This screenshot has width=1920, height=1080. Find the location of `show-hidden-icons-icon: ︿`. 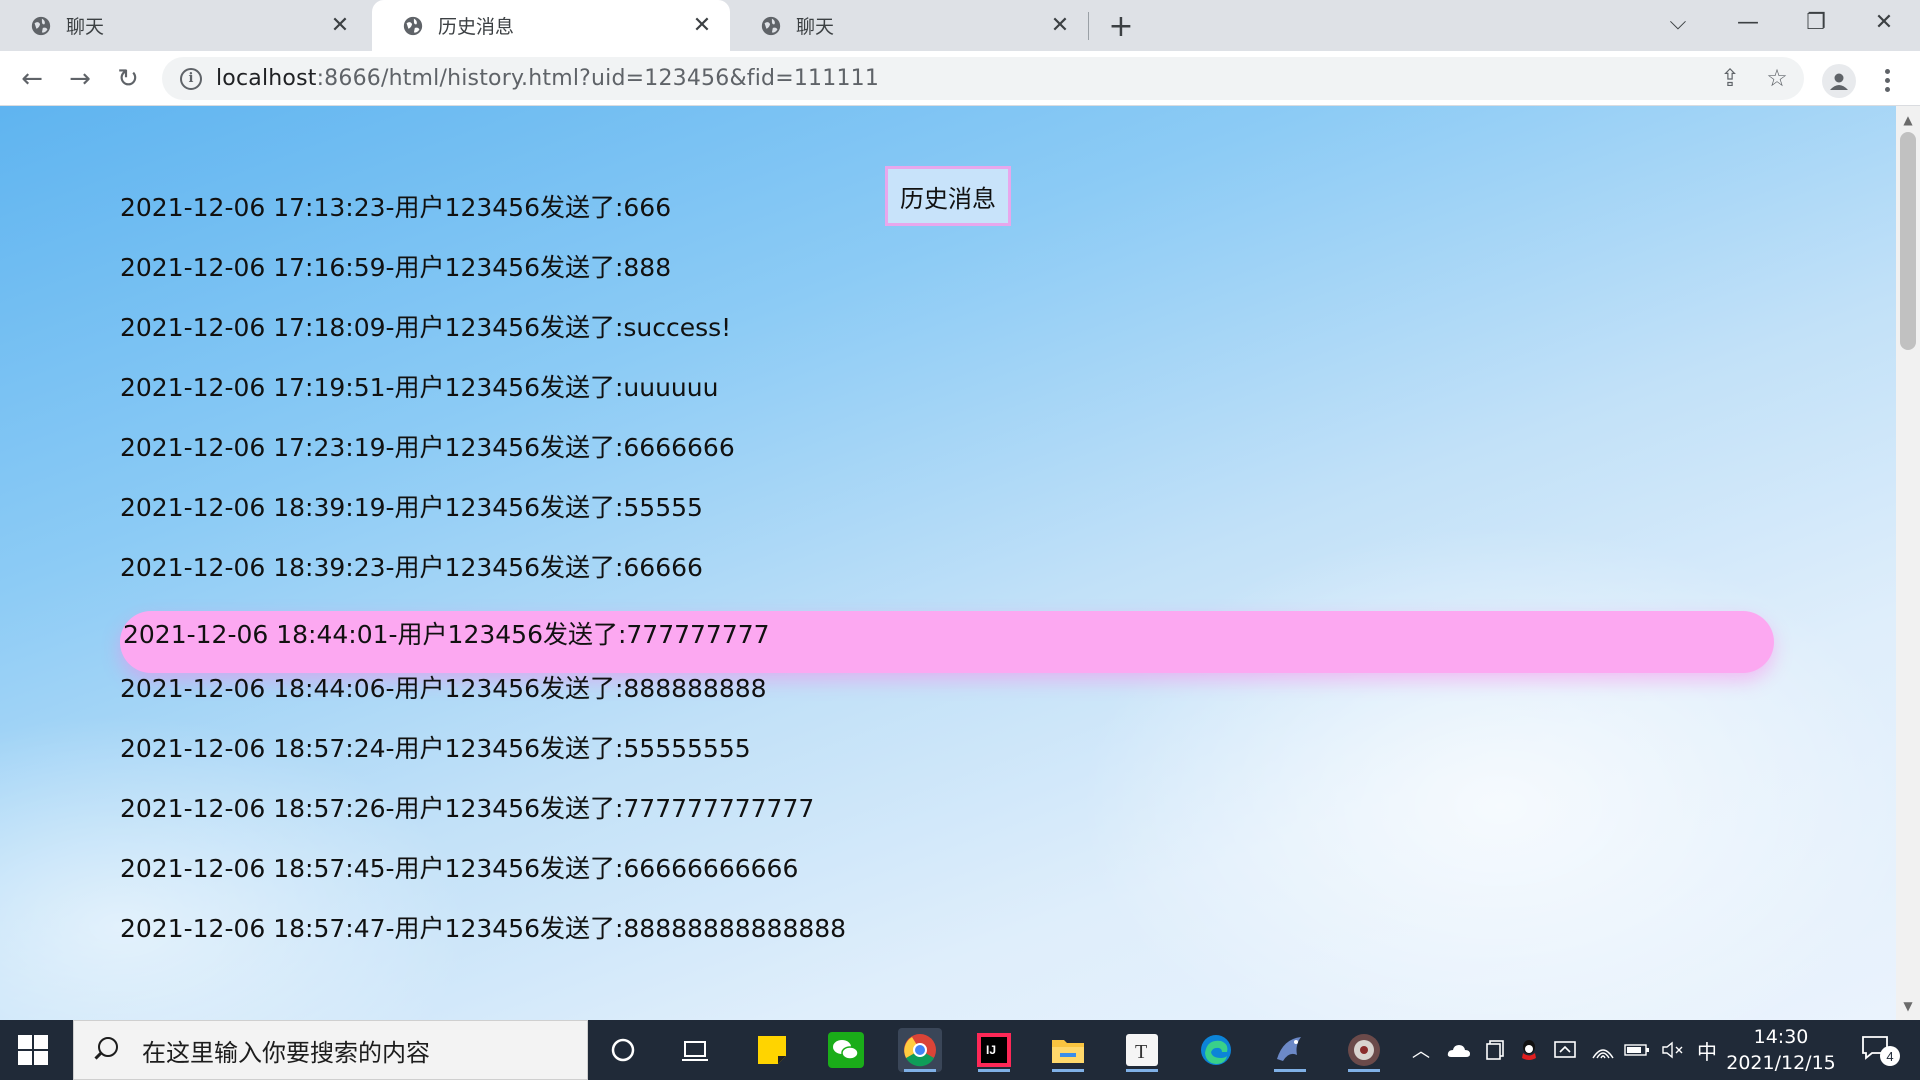

show-hidden-icons-icon: ︿ is located at coordinates (1421, 1050).